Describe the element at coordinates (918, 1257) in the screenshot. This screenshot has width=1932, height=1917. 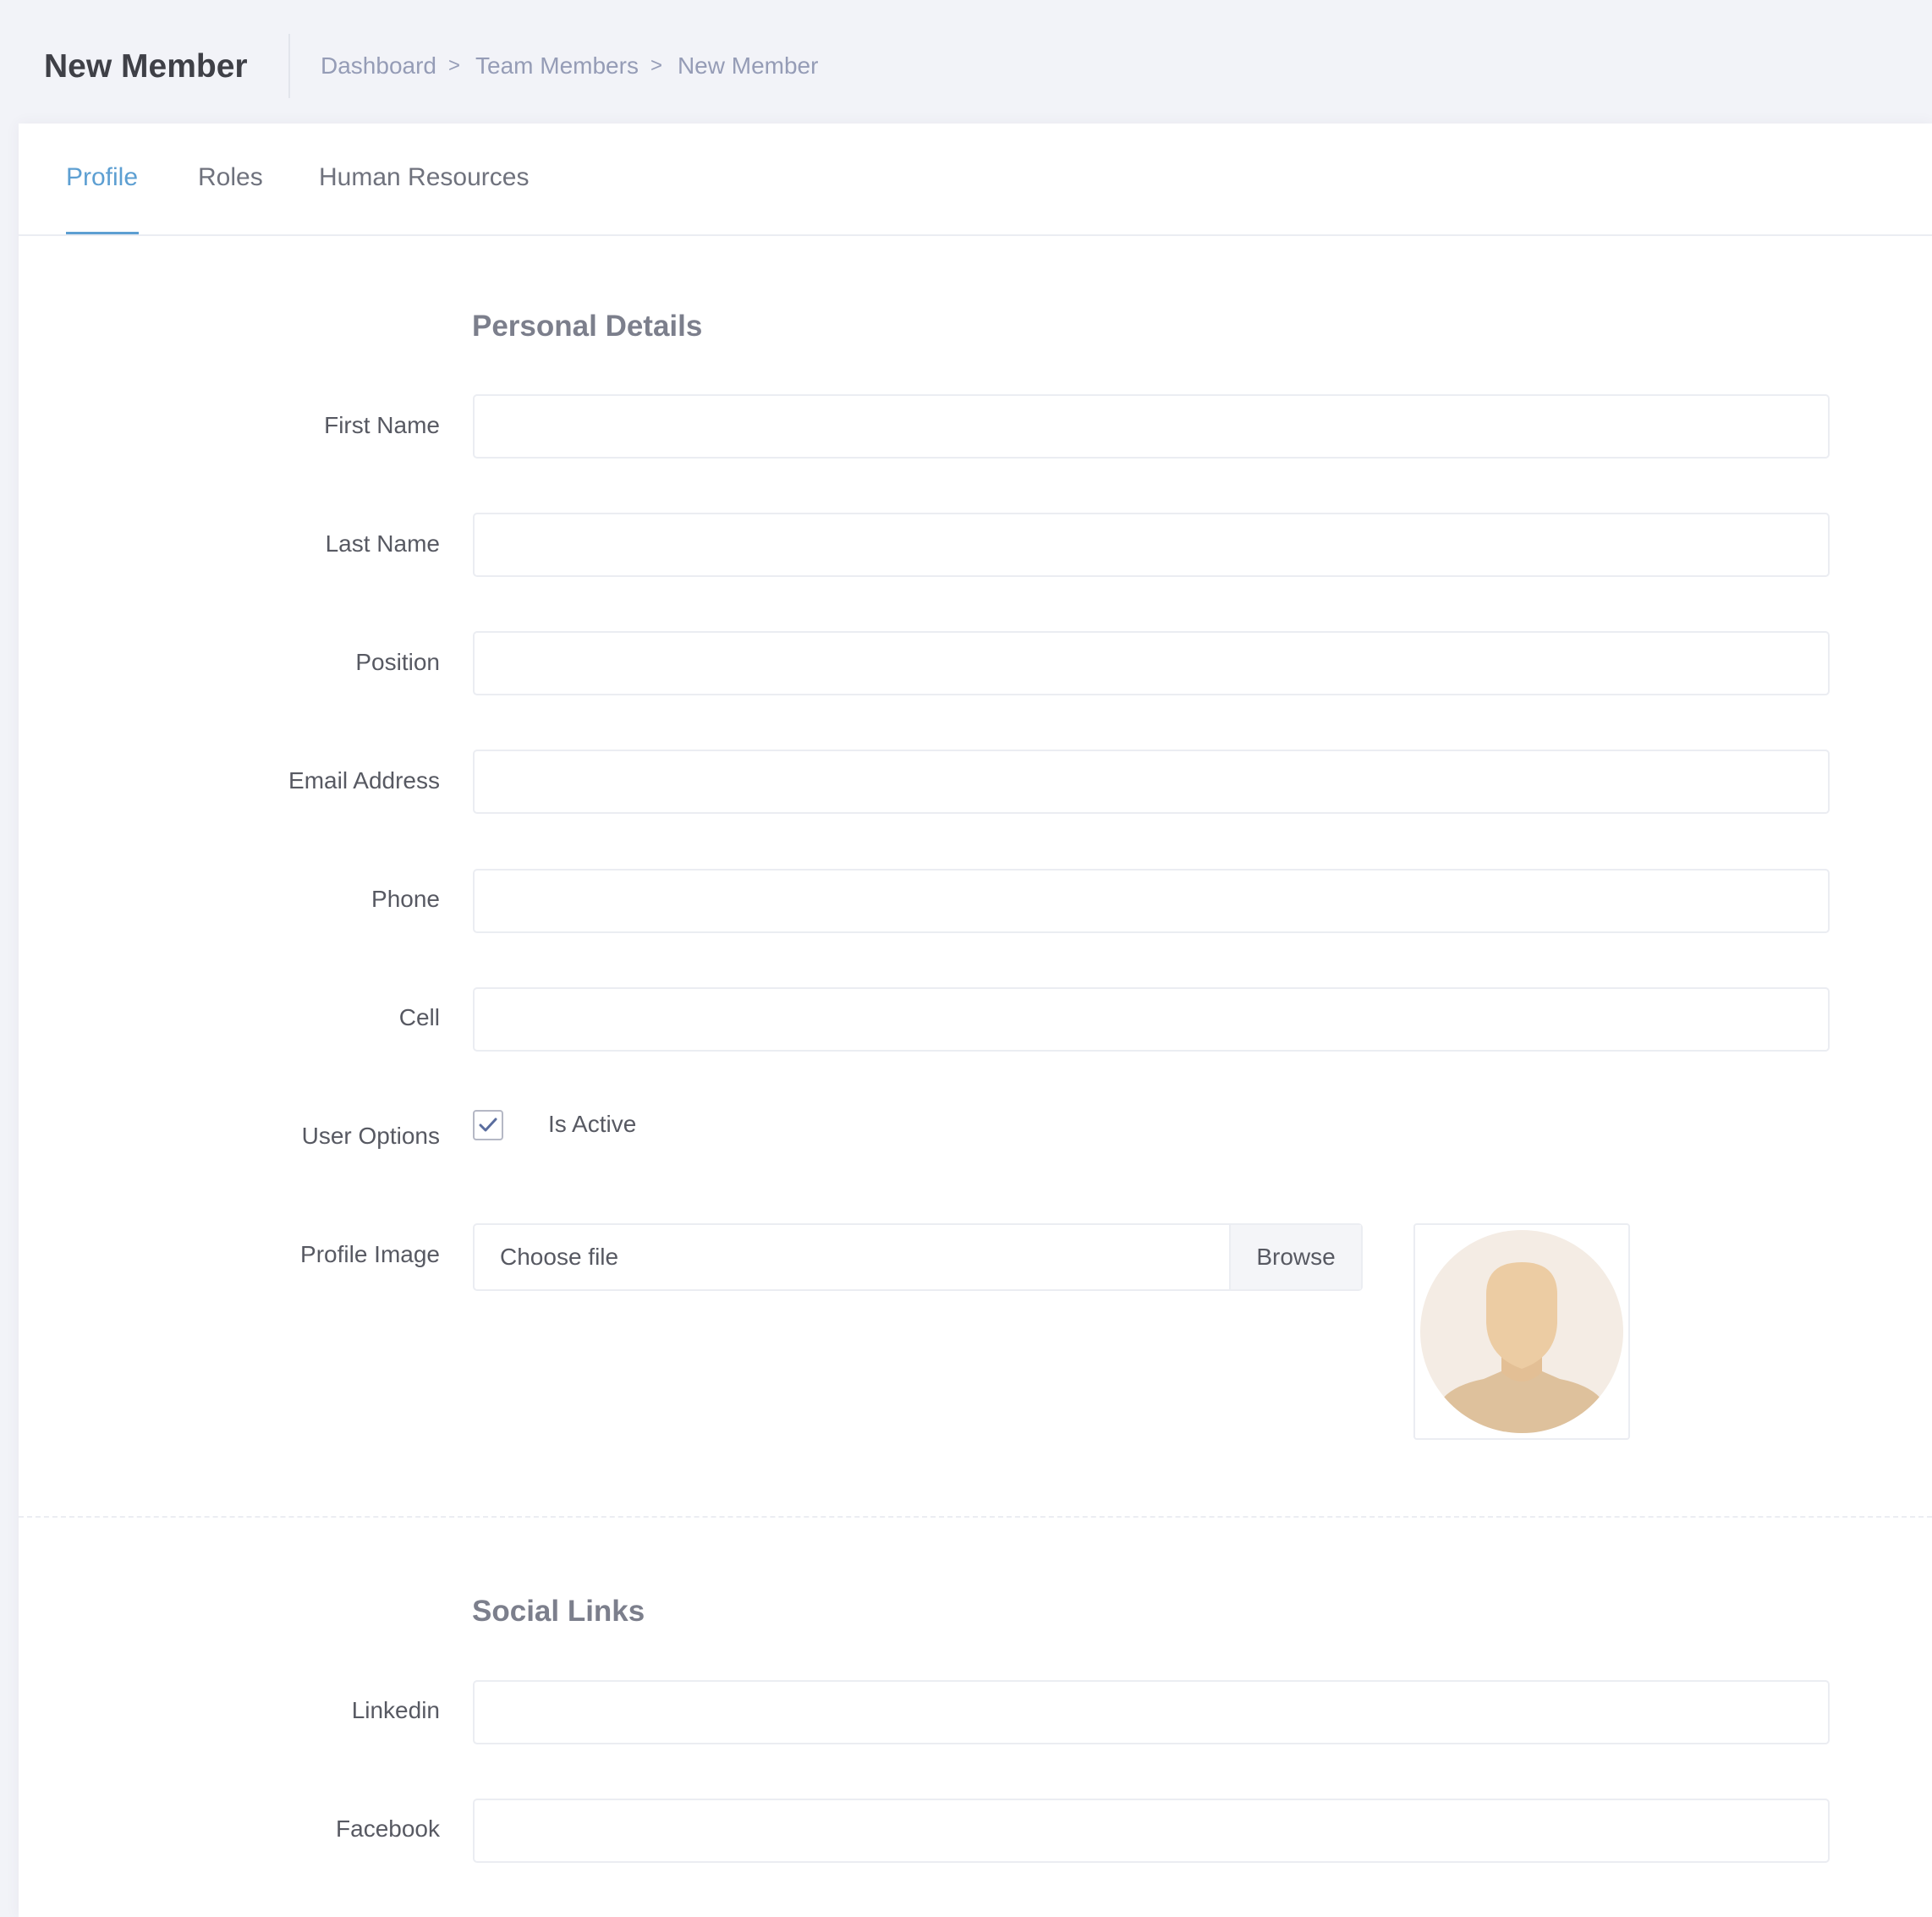
I see `profile-image-file-input: Choose file Browse` at that location.